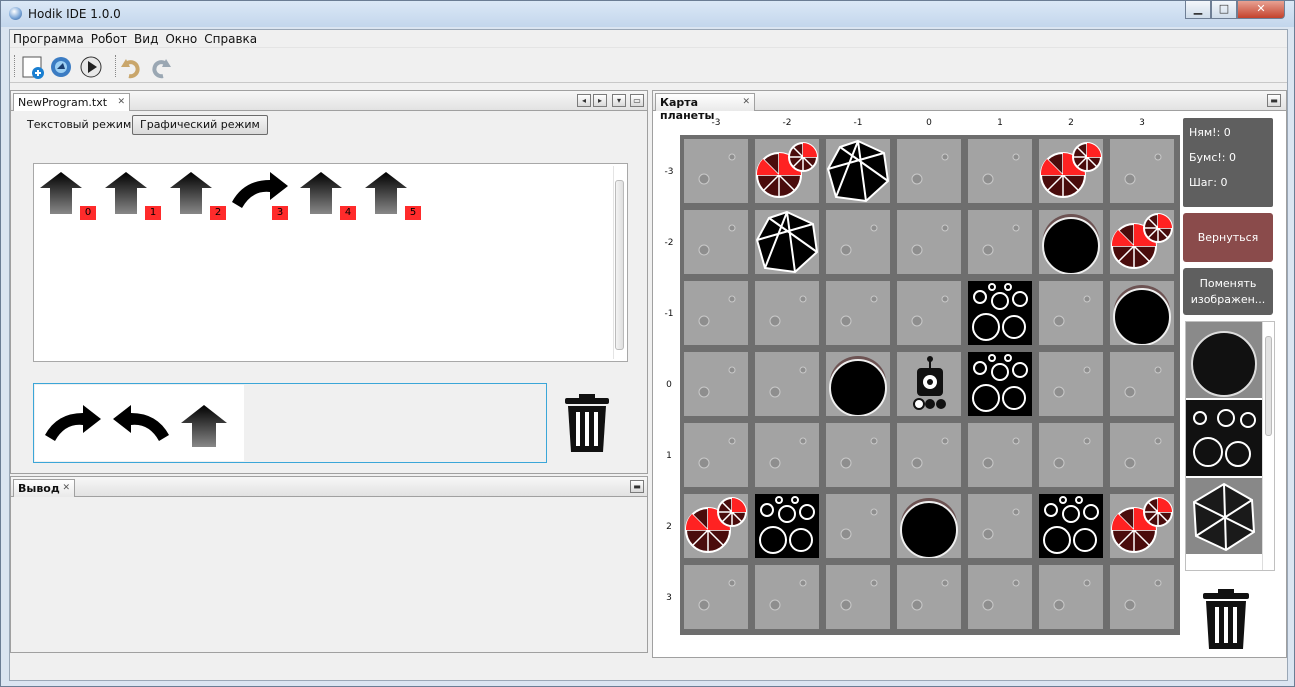 This screenshot has height=687, width=1295. What do you see at coordinates (72, 102) in the screenshot?
I see `tab-newprogram: NewProgram.txt ✕` at bounding box center [72, 102].